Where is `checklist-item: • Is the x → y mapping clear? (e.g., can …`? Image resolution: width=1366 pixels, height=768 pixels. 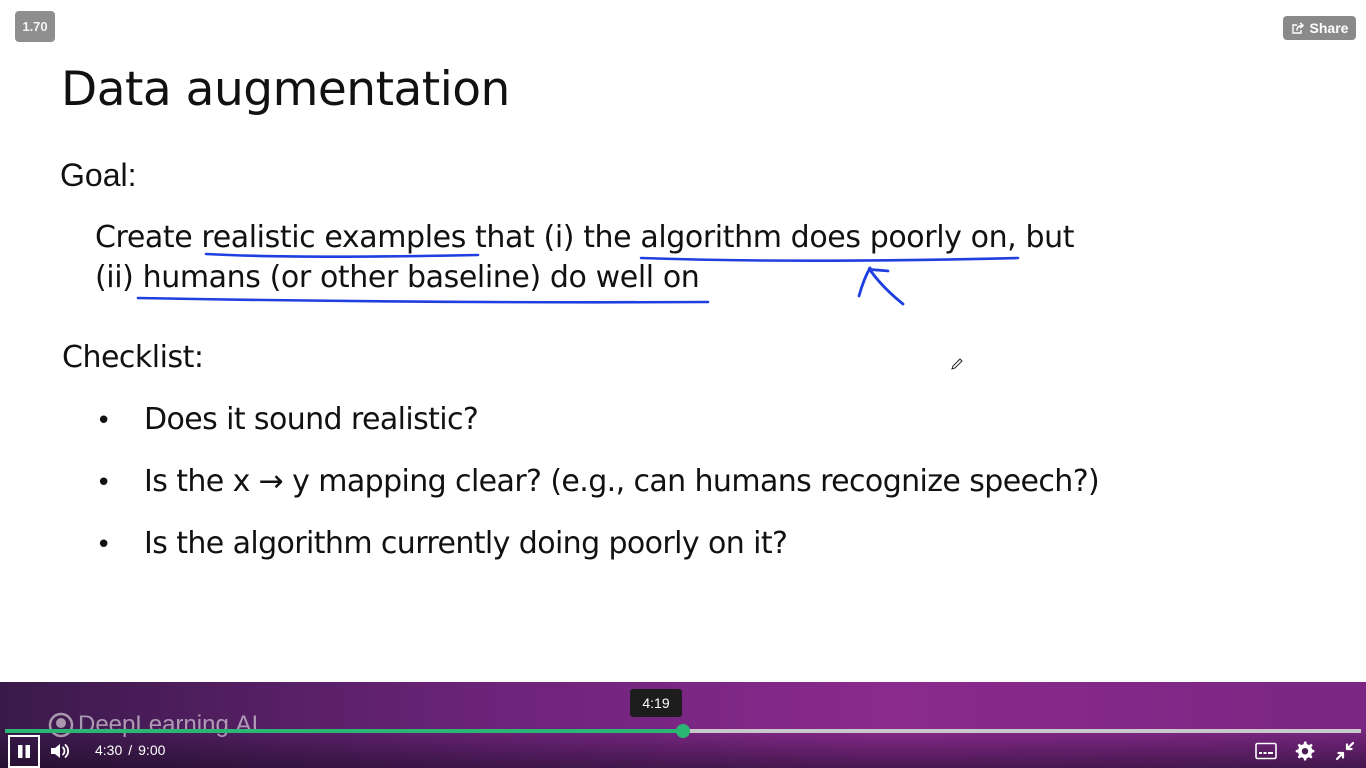 checklist-item: • Is the x → y mapping clear? (e.g., can … is located at coordinates (598, 481).